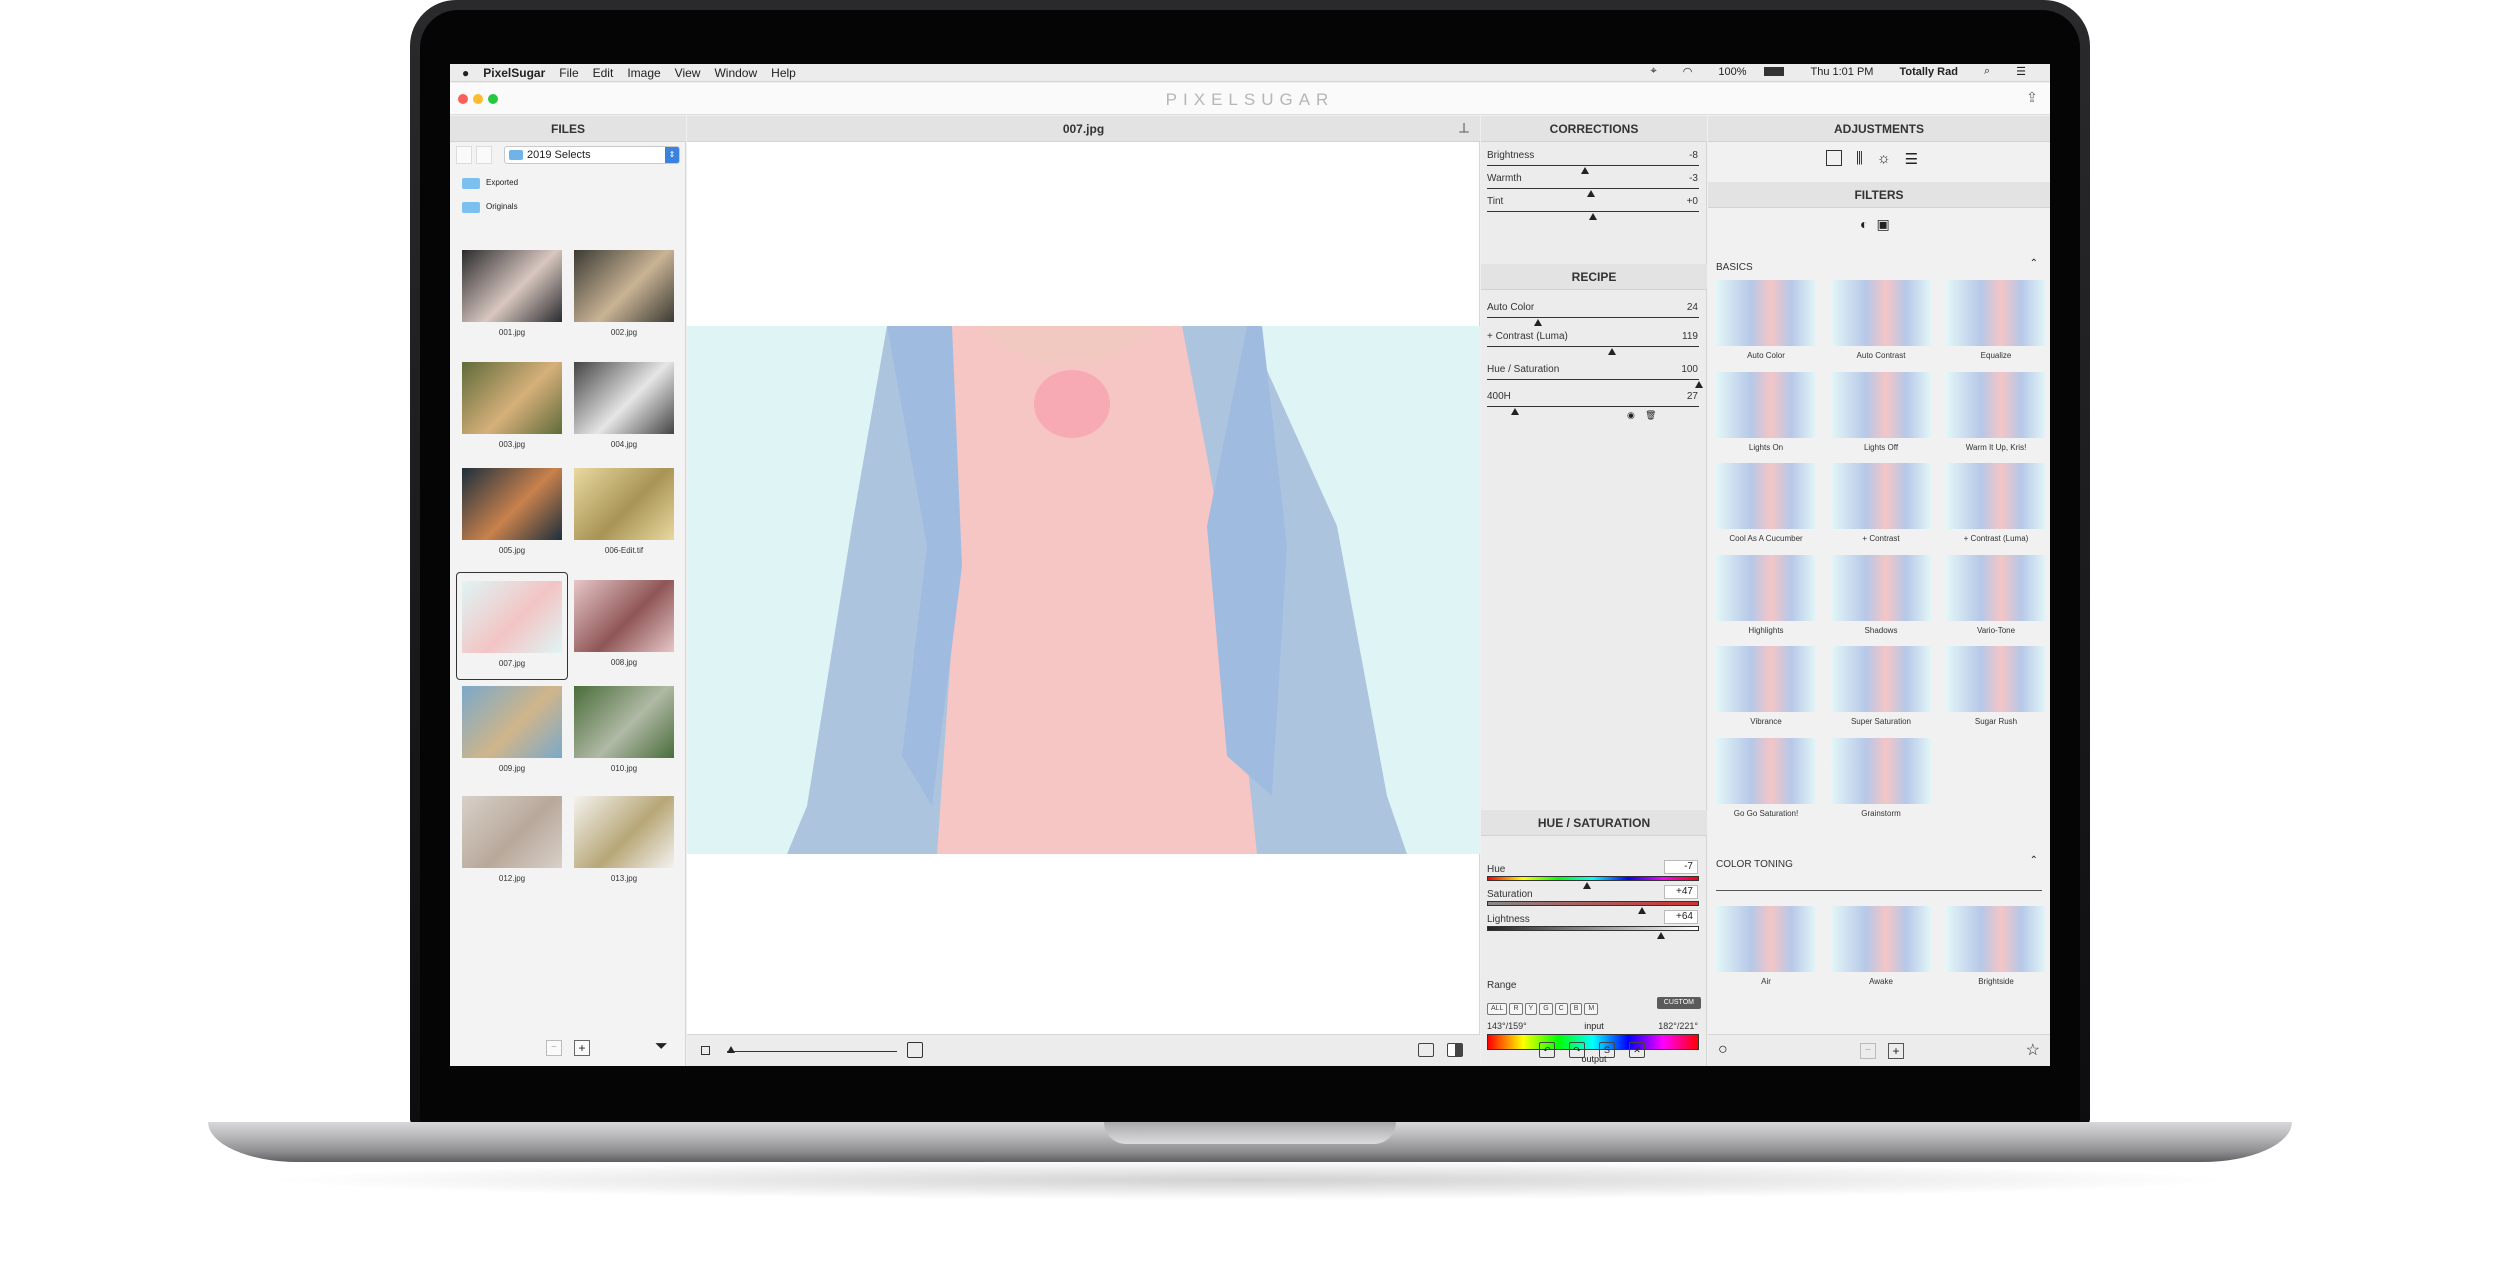  What do you see at coordinates (1766, 594) in the screenshot?
I see `filter-preset: Highlights` at bounding box center [1766, 594].